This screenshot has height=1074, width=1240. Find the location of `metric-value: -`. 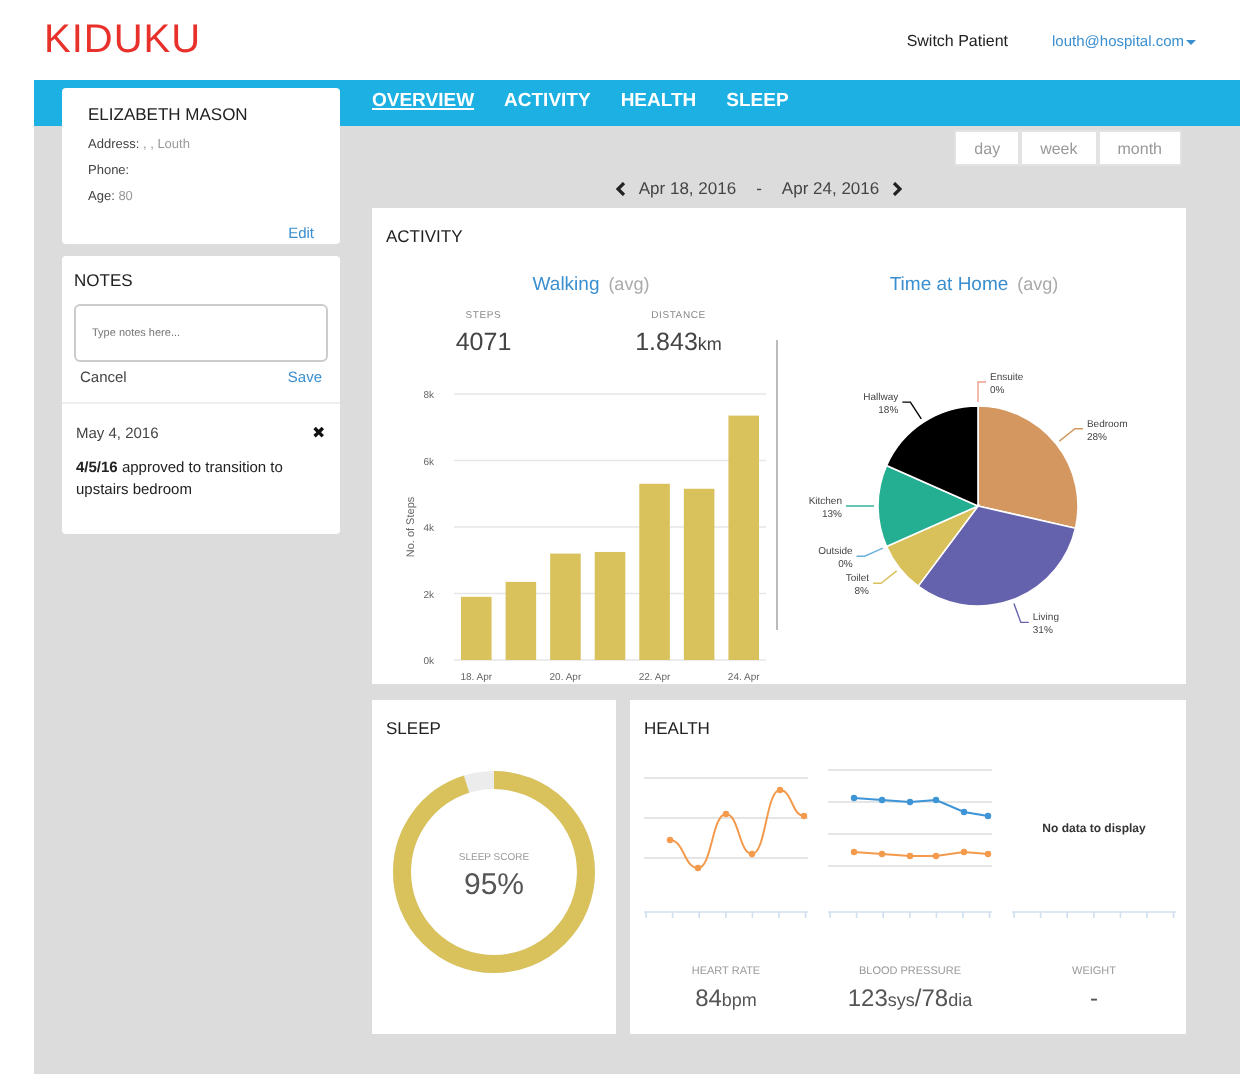

metric-value: - is located at coordinates (1094, 999).